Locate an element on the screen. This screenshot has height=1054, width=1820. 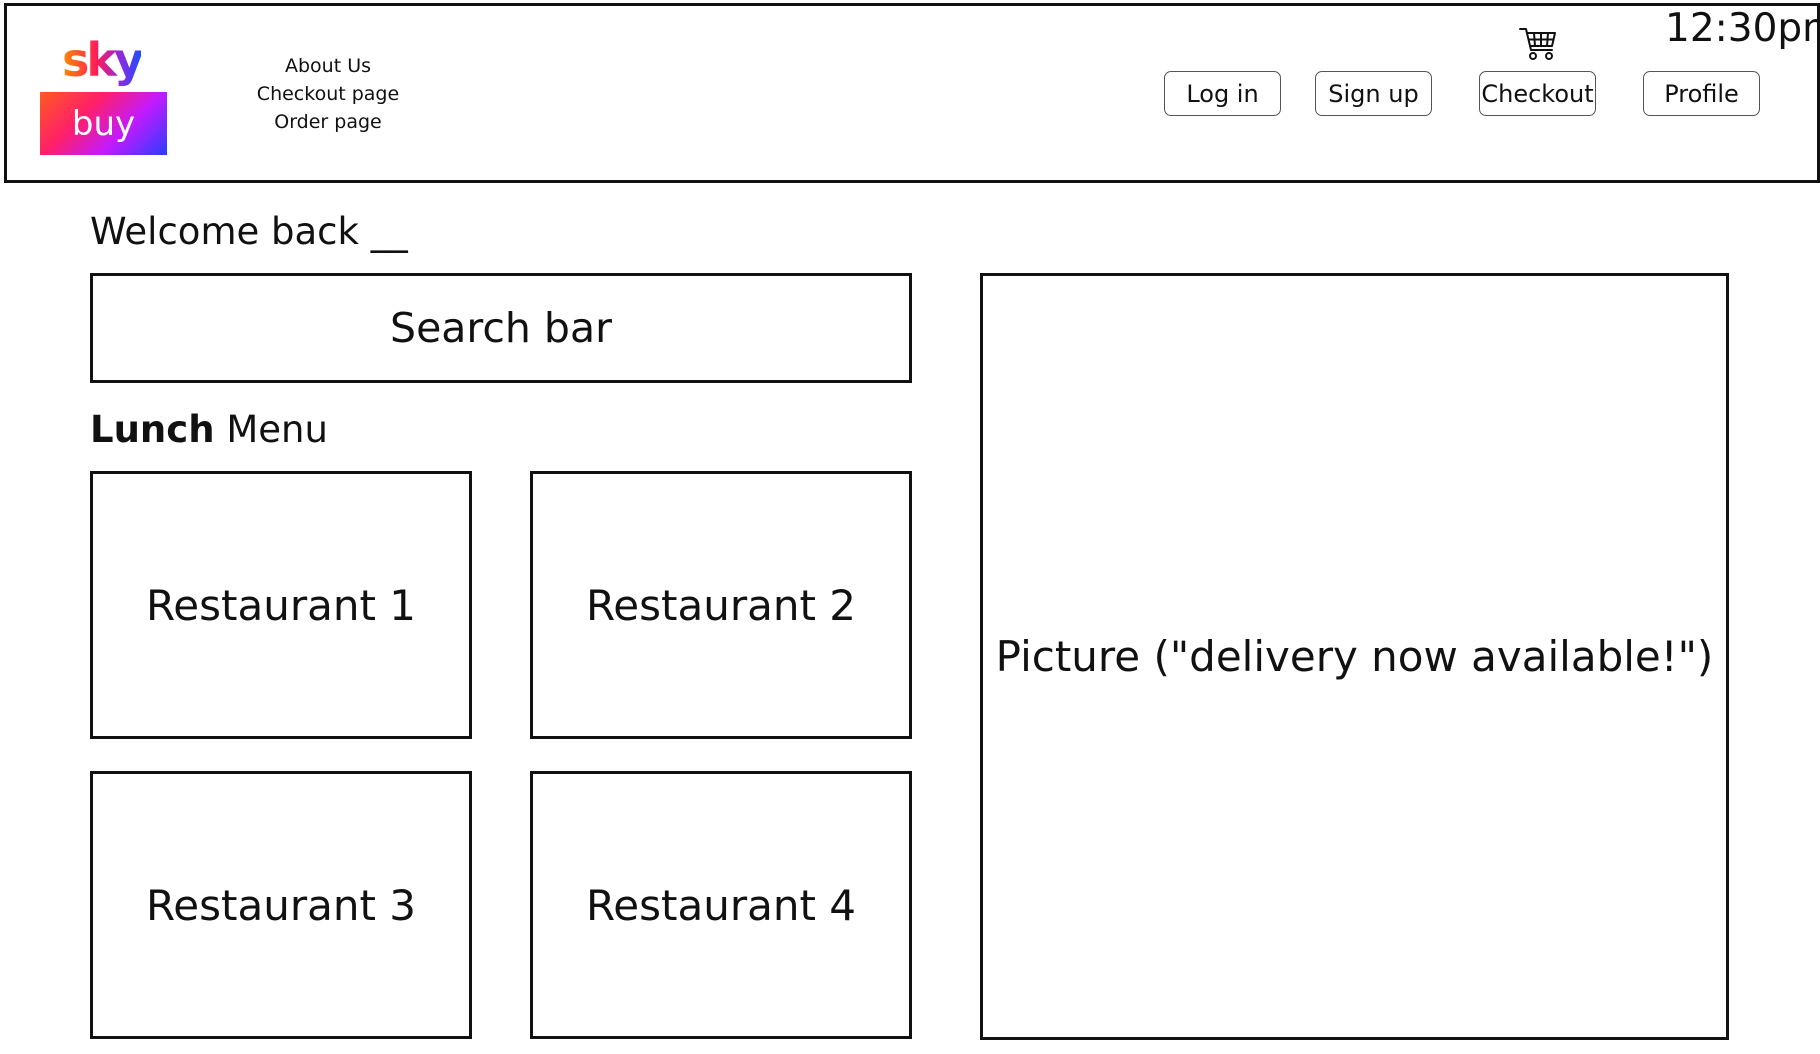
sky-buy-logo: sky buy is located at coordinates (101, 96).